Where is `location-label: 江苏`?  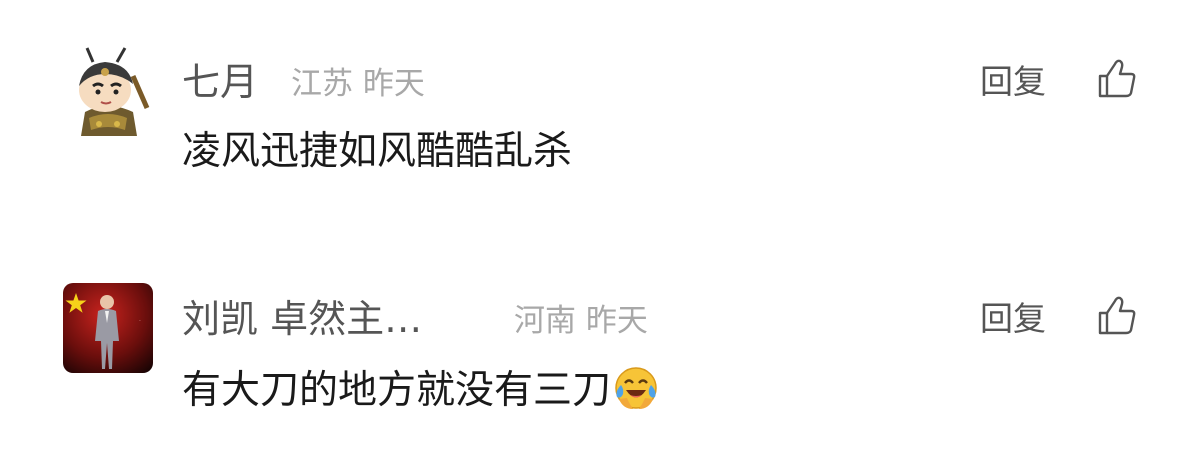 location-label: 江苏 is located at coordinates (322, 84).